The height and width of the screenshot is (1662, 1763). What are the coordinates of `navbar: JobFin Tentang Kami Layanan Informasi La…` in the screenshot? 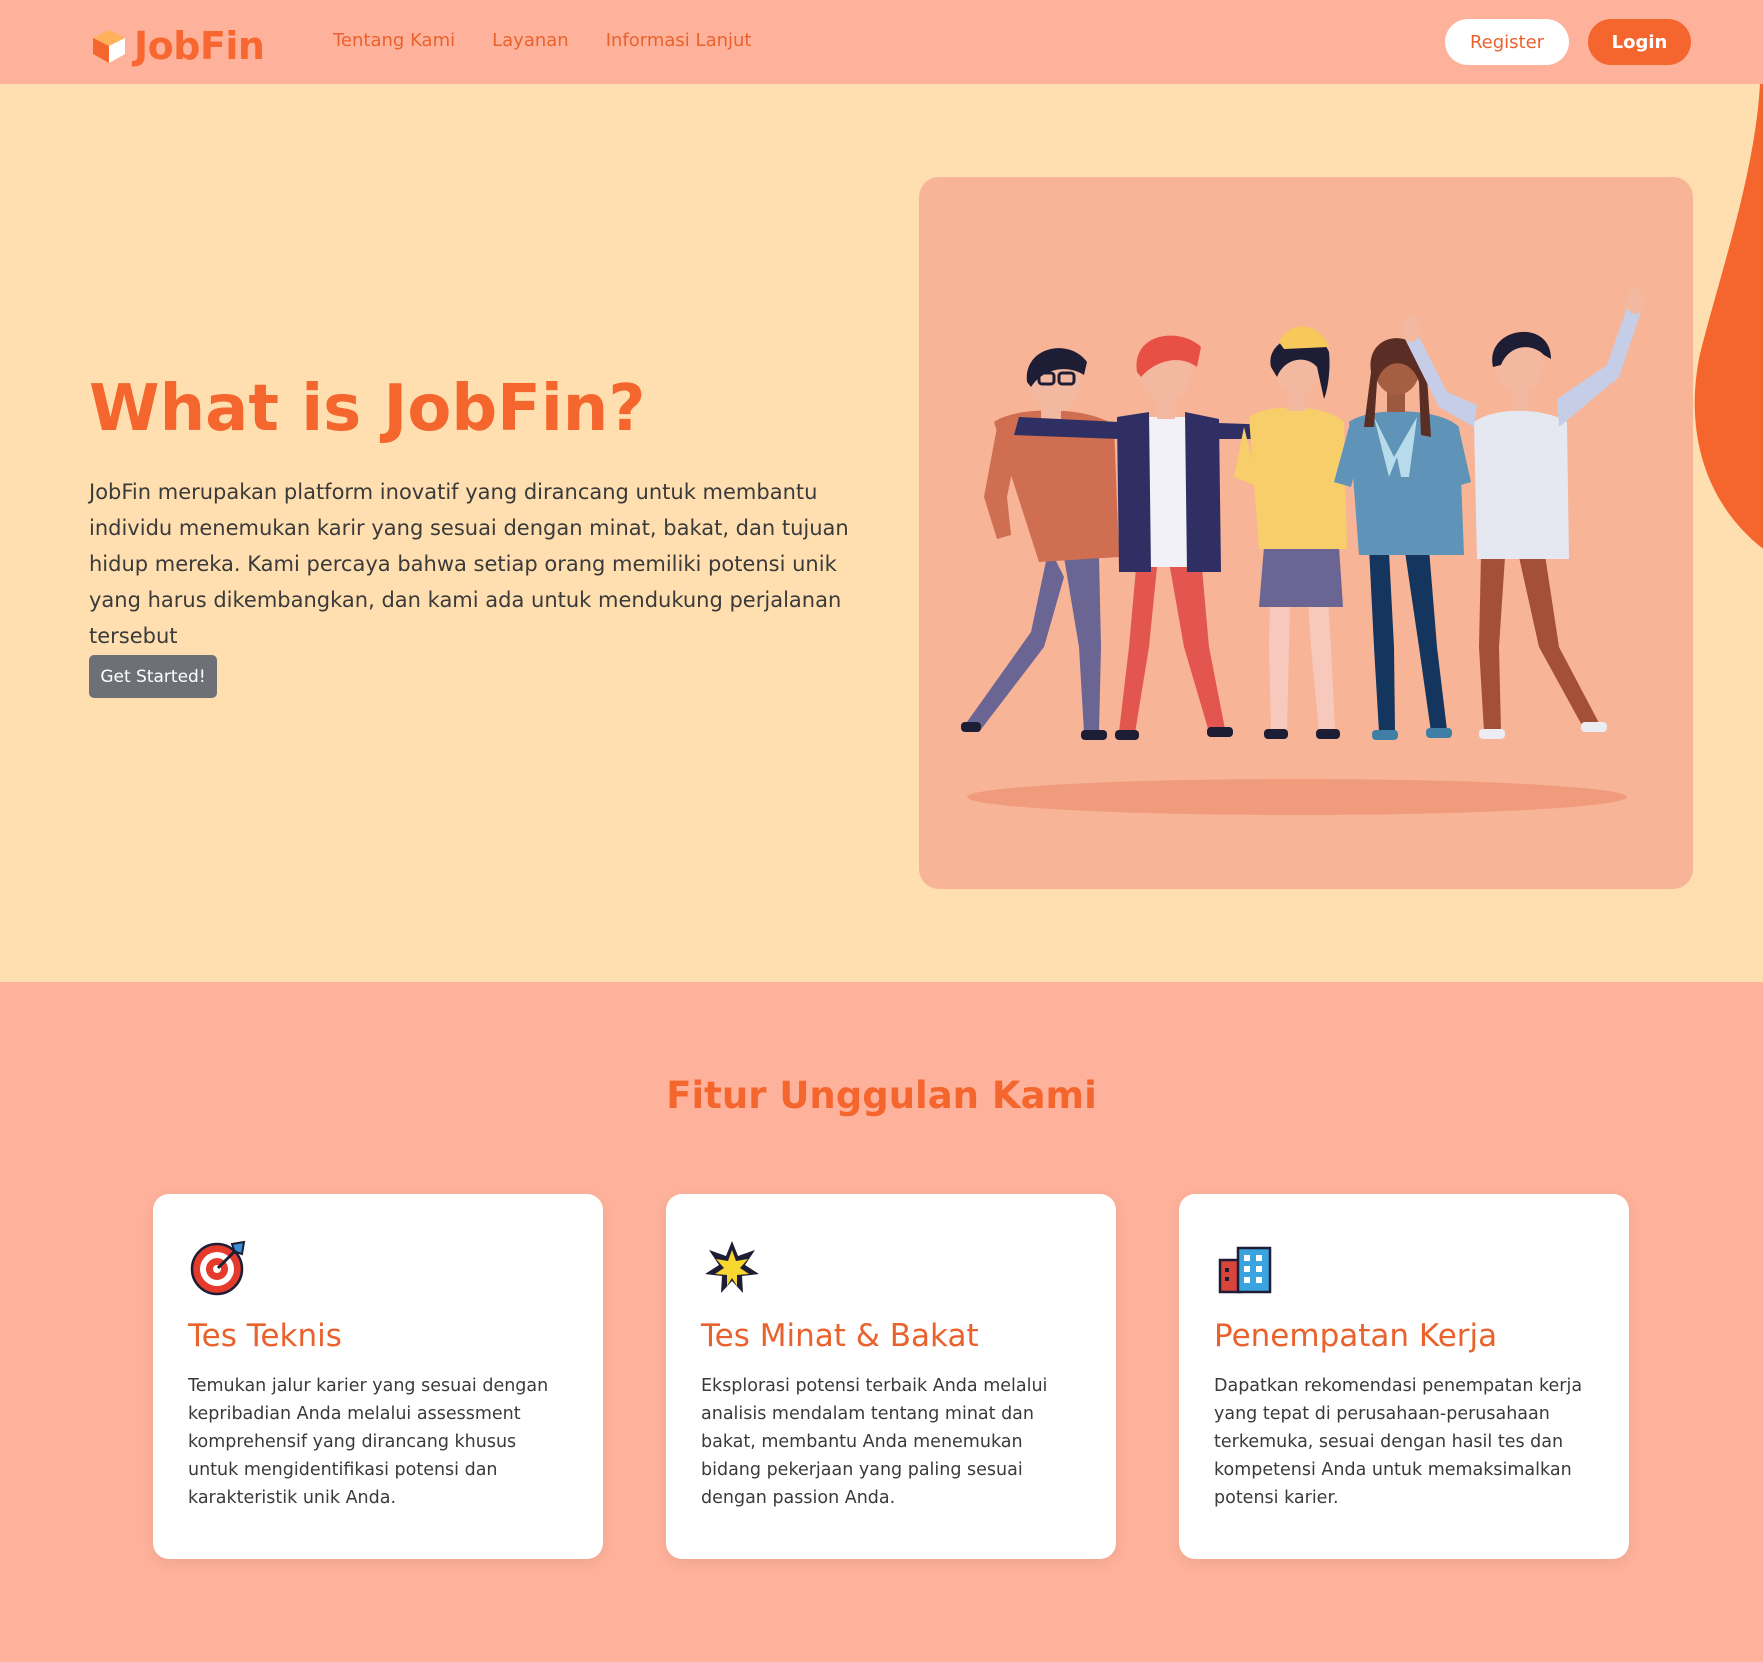 It's located at (881, 42).